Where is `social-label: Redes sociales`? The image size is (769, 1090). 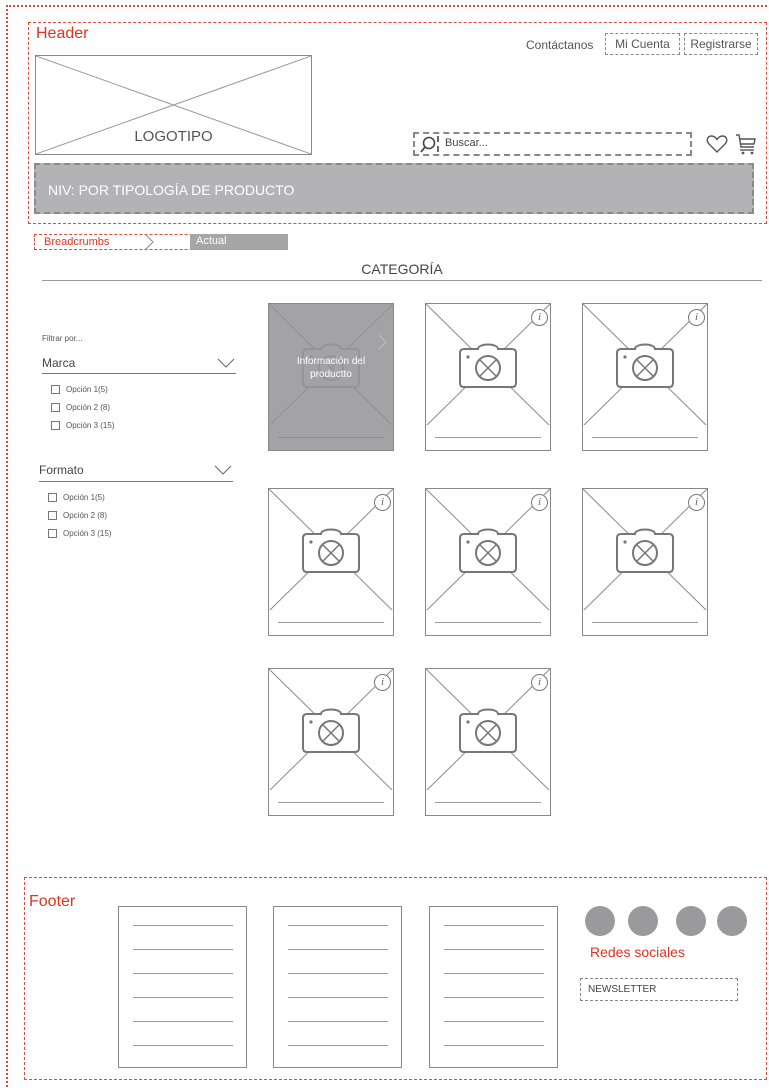 social-label: Redes sociales is located at coordinates (637, 952).